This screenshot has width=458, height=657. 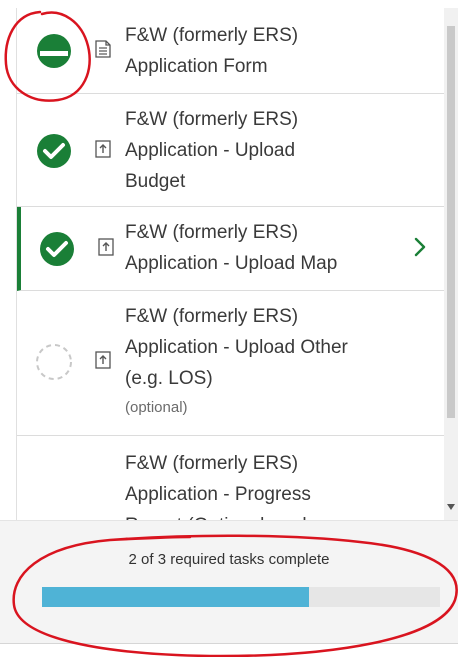 I want to click on scrollbar, so click(x=451, y=264).